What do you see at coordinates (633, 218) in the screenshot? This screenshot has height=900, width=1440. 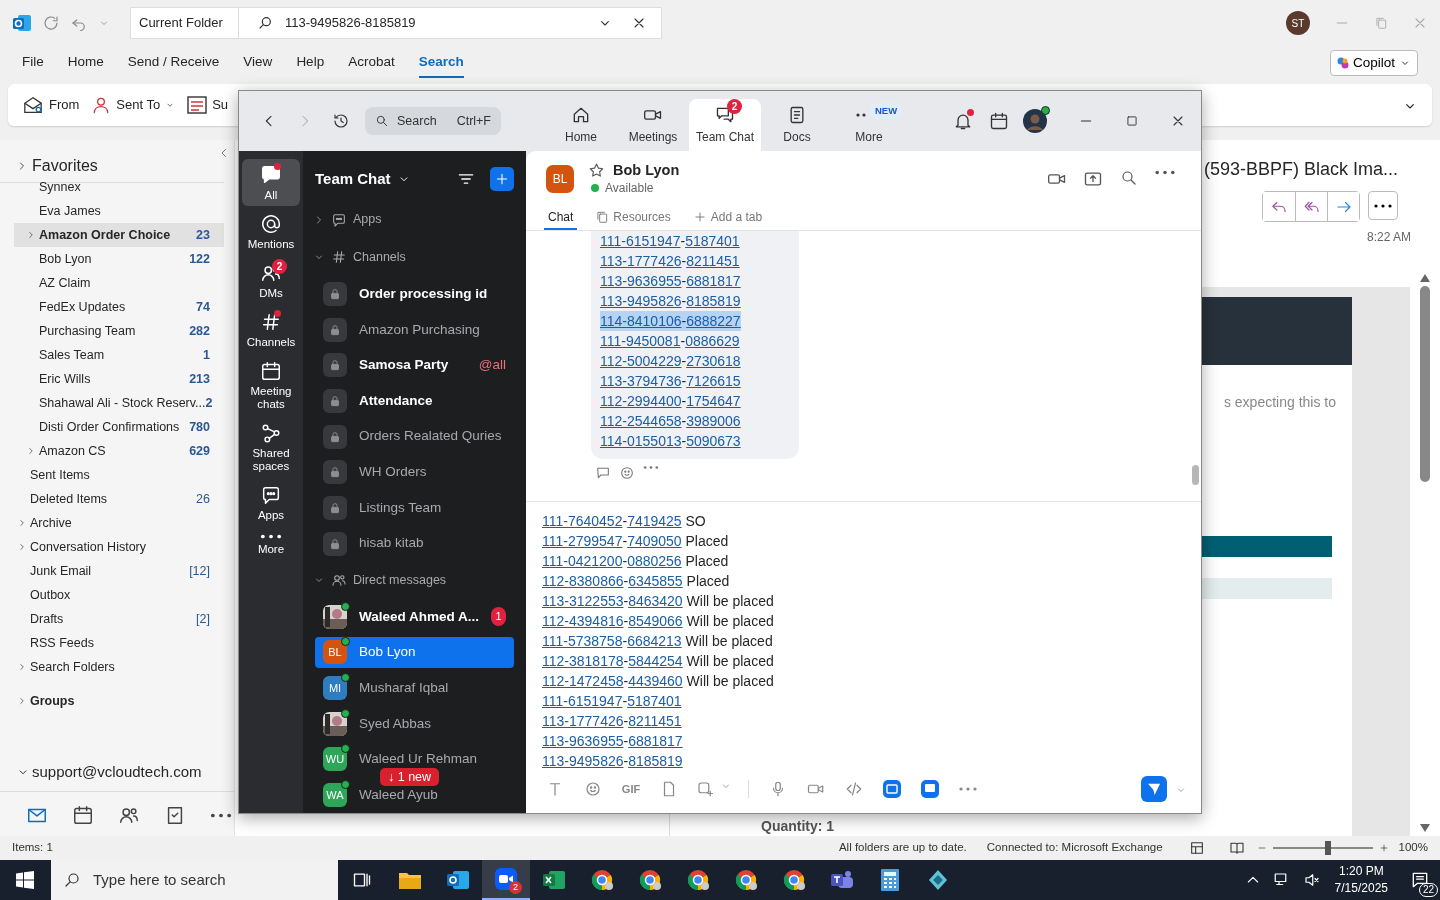 I see `chat-tab: Resources` at bounding box center [633, 218].